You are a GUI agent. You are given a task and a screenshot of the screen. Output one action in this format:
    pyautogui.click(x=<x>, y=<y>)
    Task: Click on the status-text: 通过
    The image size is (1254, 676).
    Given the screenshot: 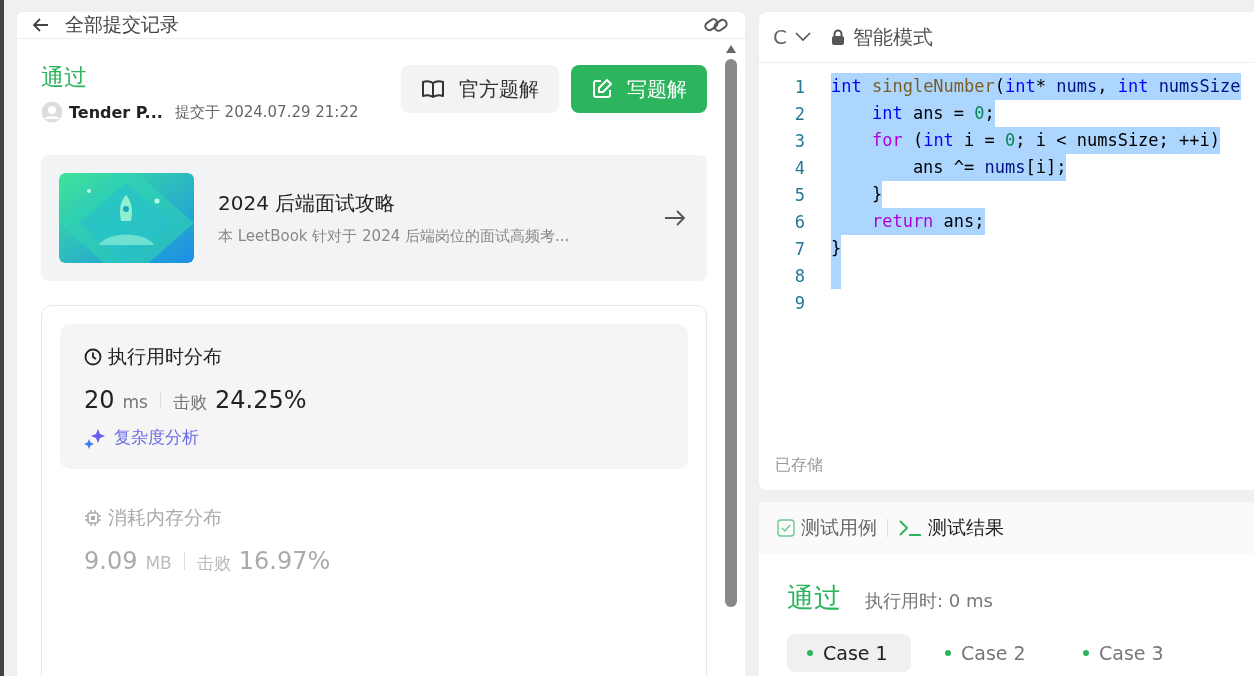 What is the action you would take?
    pyautogui.click(x=64, y=77)
    